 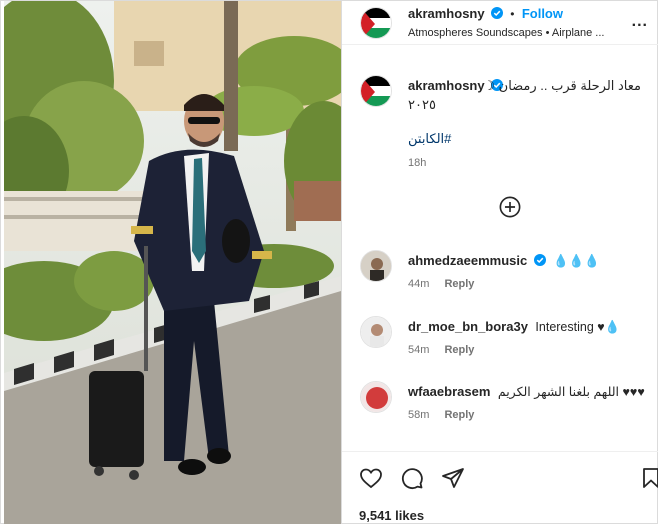 What do you see at coordinates (429, 139) in the screenshot?
I see `caption-hashtag: #الكابتن` at bounding box center [429, 139].